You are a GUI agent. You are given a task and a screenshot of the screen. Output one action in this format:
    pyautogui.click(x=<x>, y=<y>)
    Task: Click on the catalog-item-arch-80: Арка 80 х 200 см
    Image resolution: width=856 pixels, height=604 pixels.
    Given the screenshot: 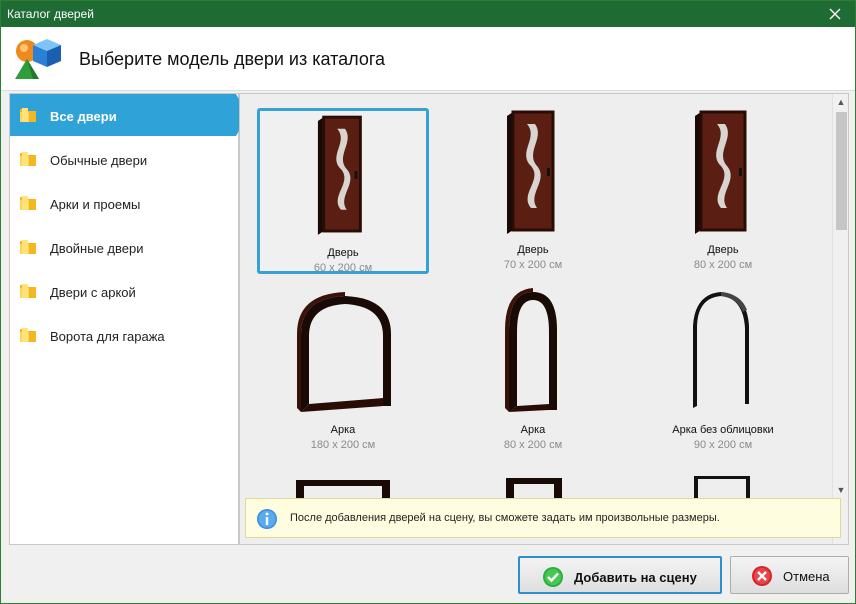 What is the action you would take?
    pyautogui.click(x=533, y=371)
    